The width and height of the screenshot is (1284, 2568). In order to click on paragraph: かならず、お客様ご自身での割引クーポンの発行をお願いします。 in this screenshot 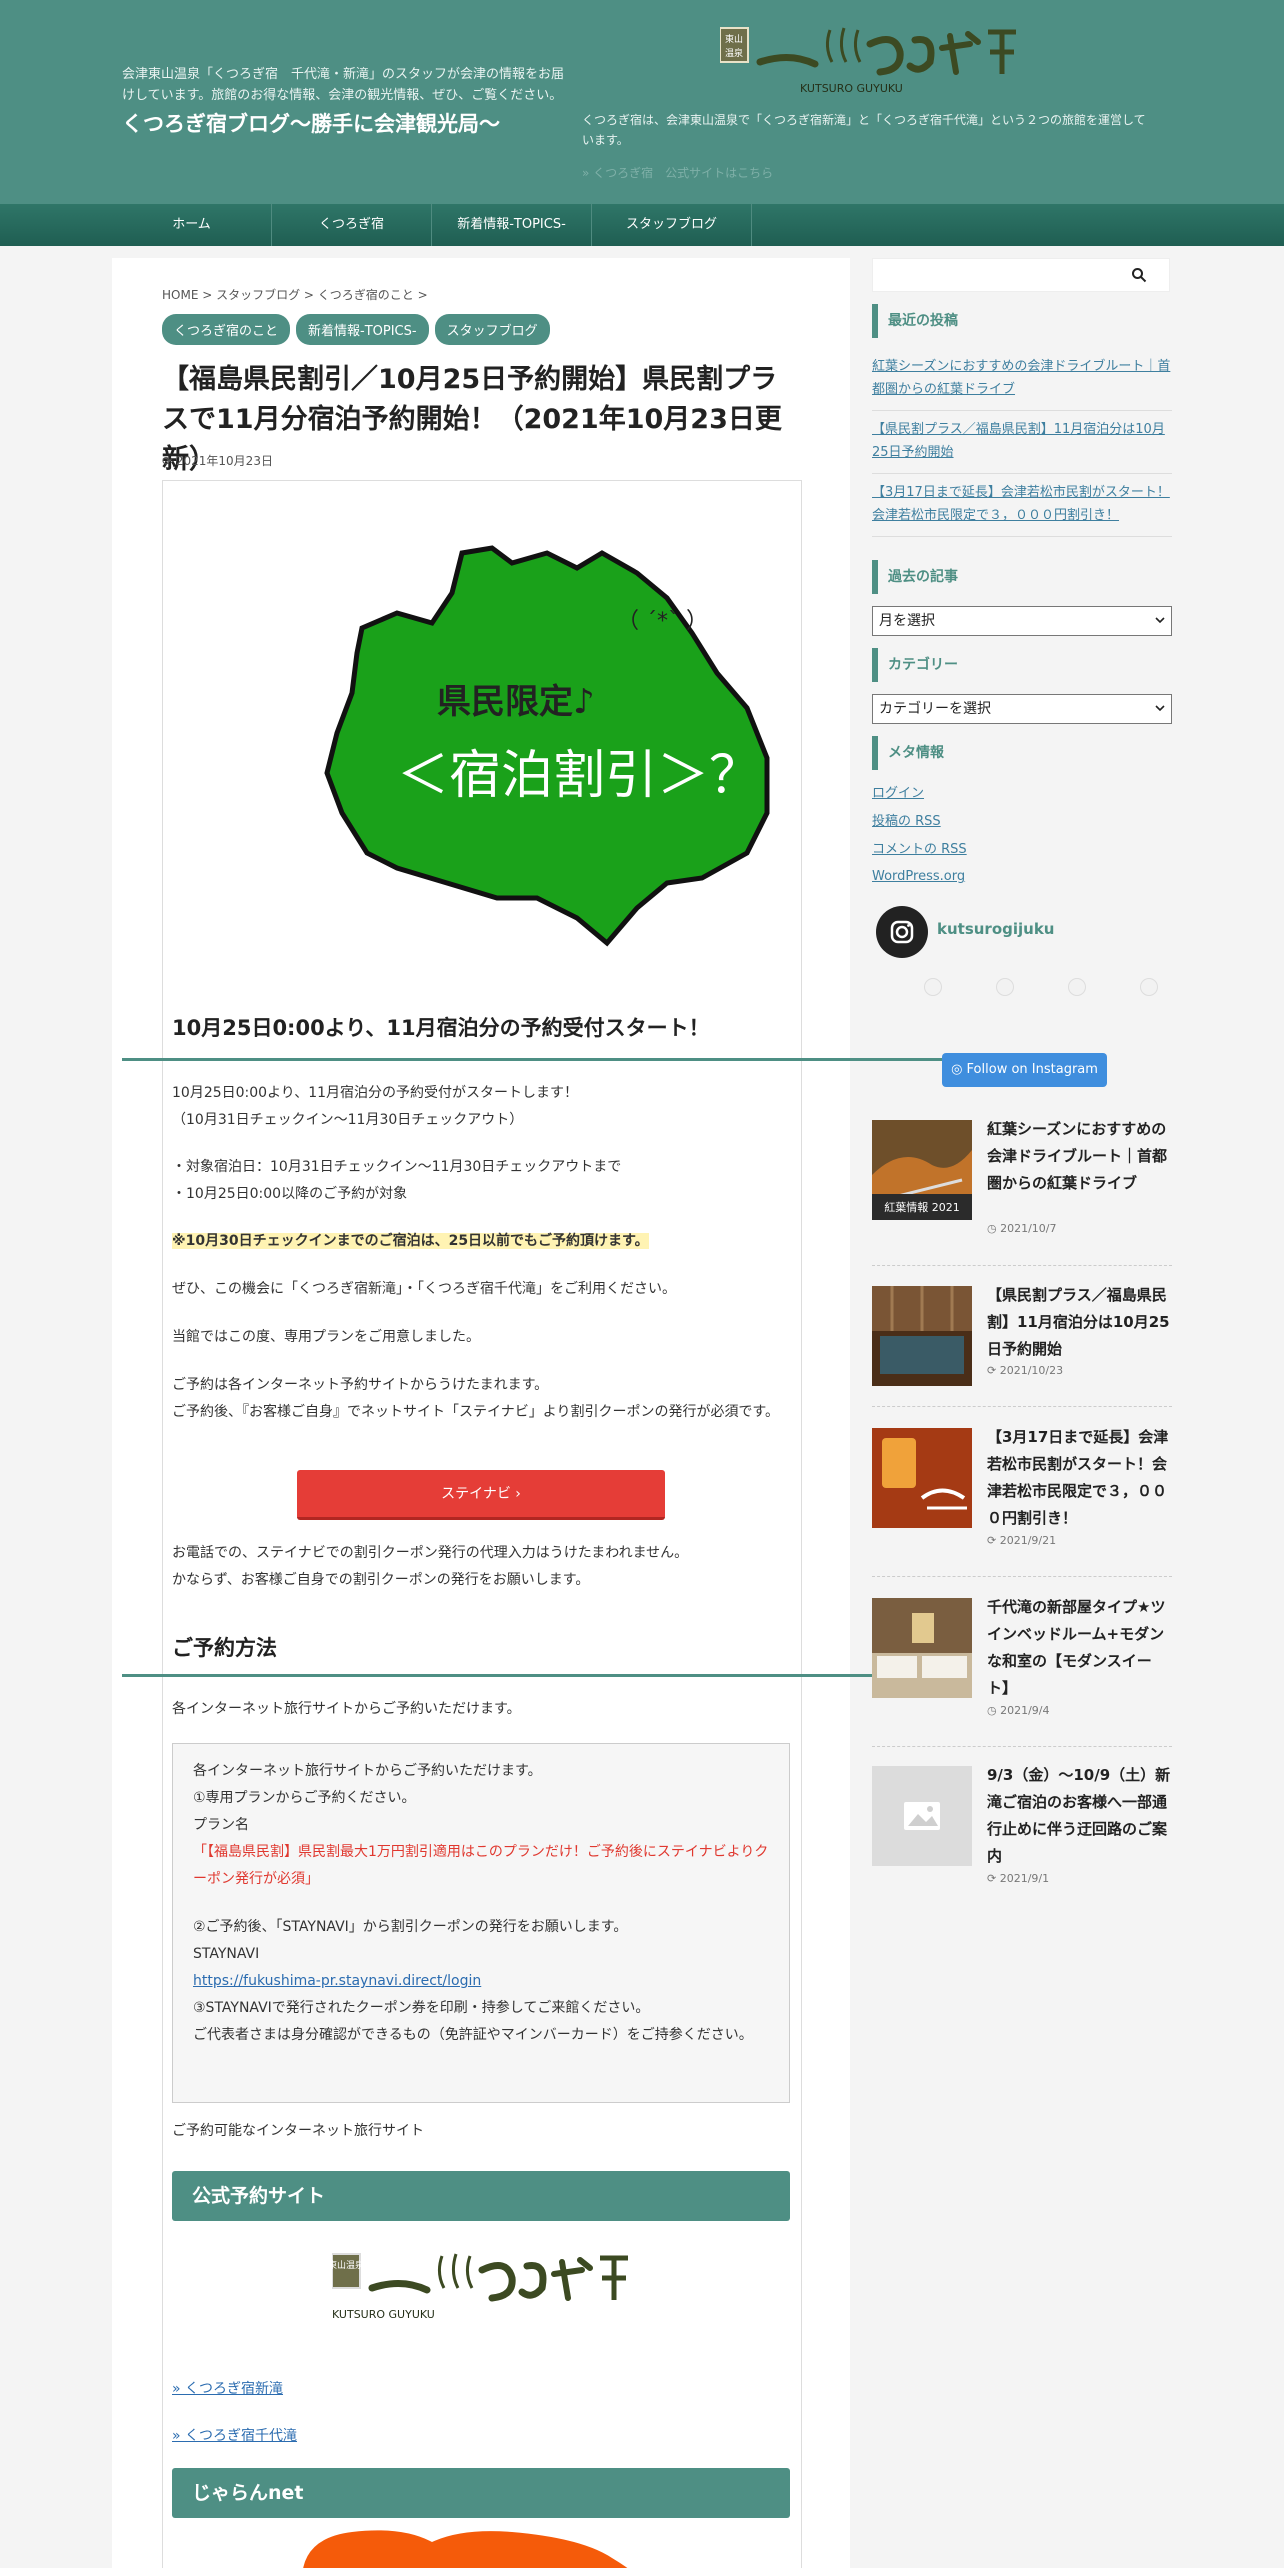, I will do `click(381, 1580)`.